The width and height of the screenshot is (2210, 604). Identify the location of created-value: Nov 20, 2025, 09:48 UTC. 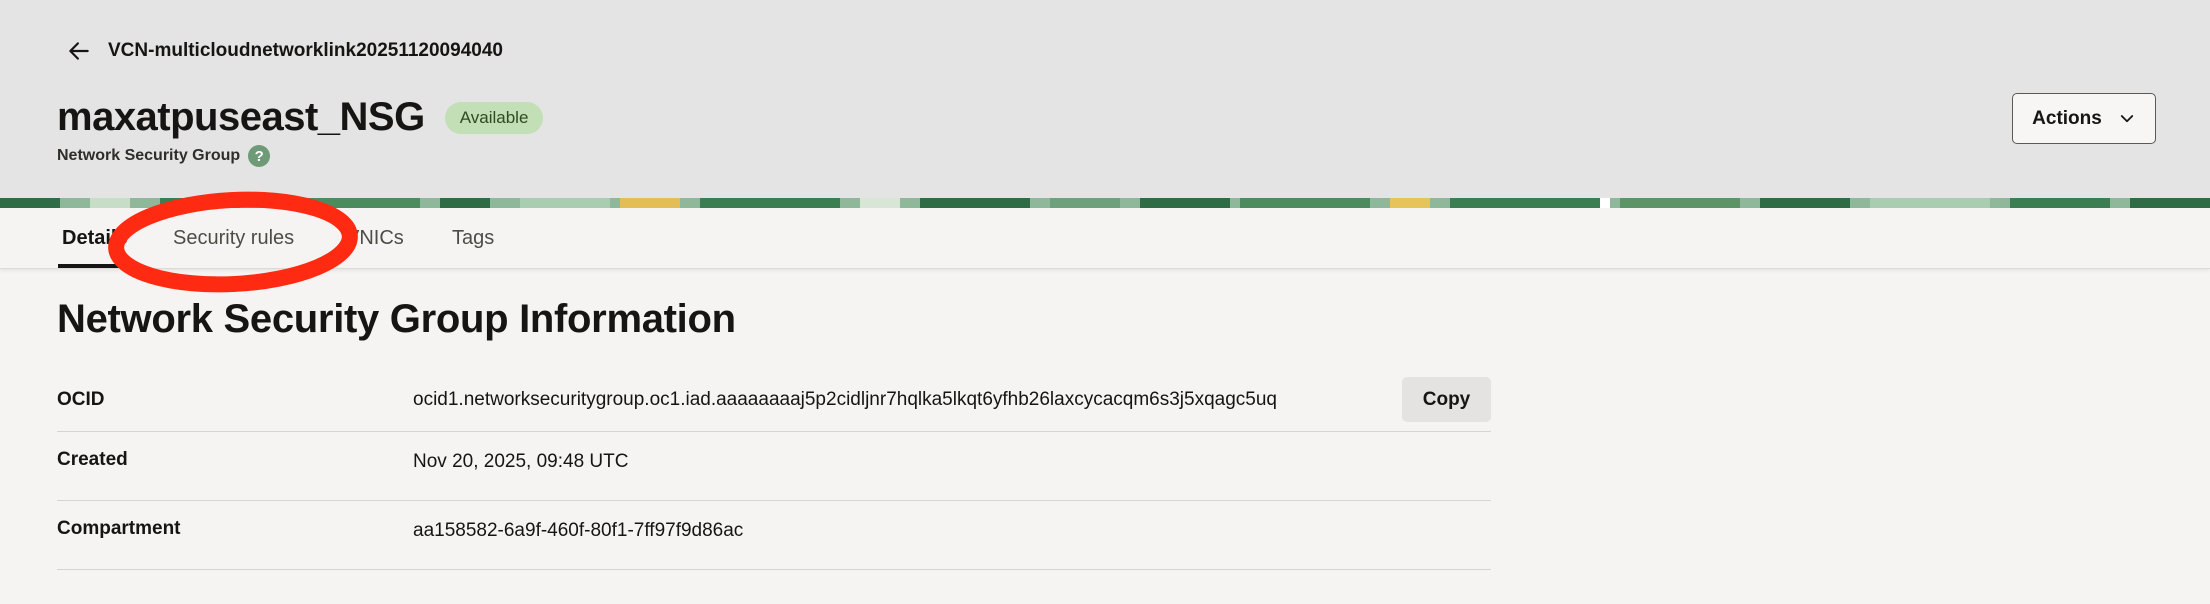
(521, 461).